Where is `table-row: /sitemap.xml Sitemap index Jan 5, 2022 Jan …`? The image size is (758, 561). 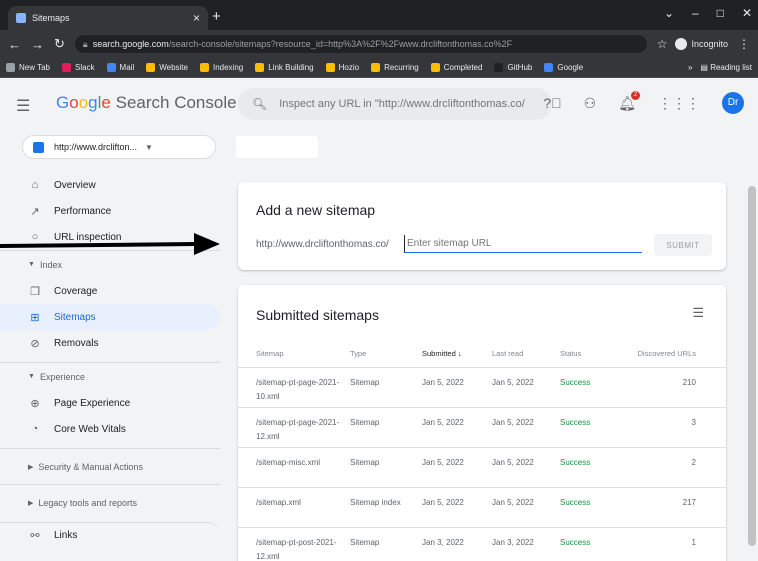 table-row: /sitemap.xml Sitemap index Jan 5, 2022 Jan … is located at coordinates (482, 507).